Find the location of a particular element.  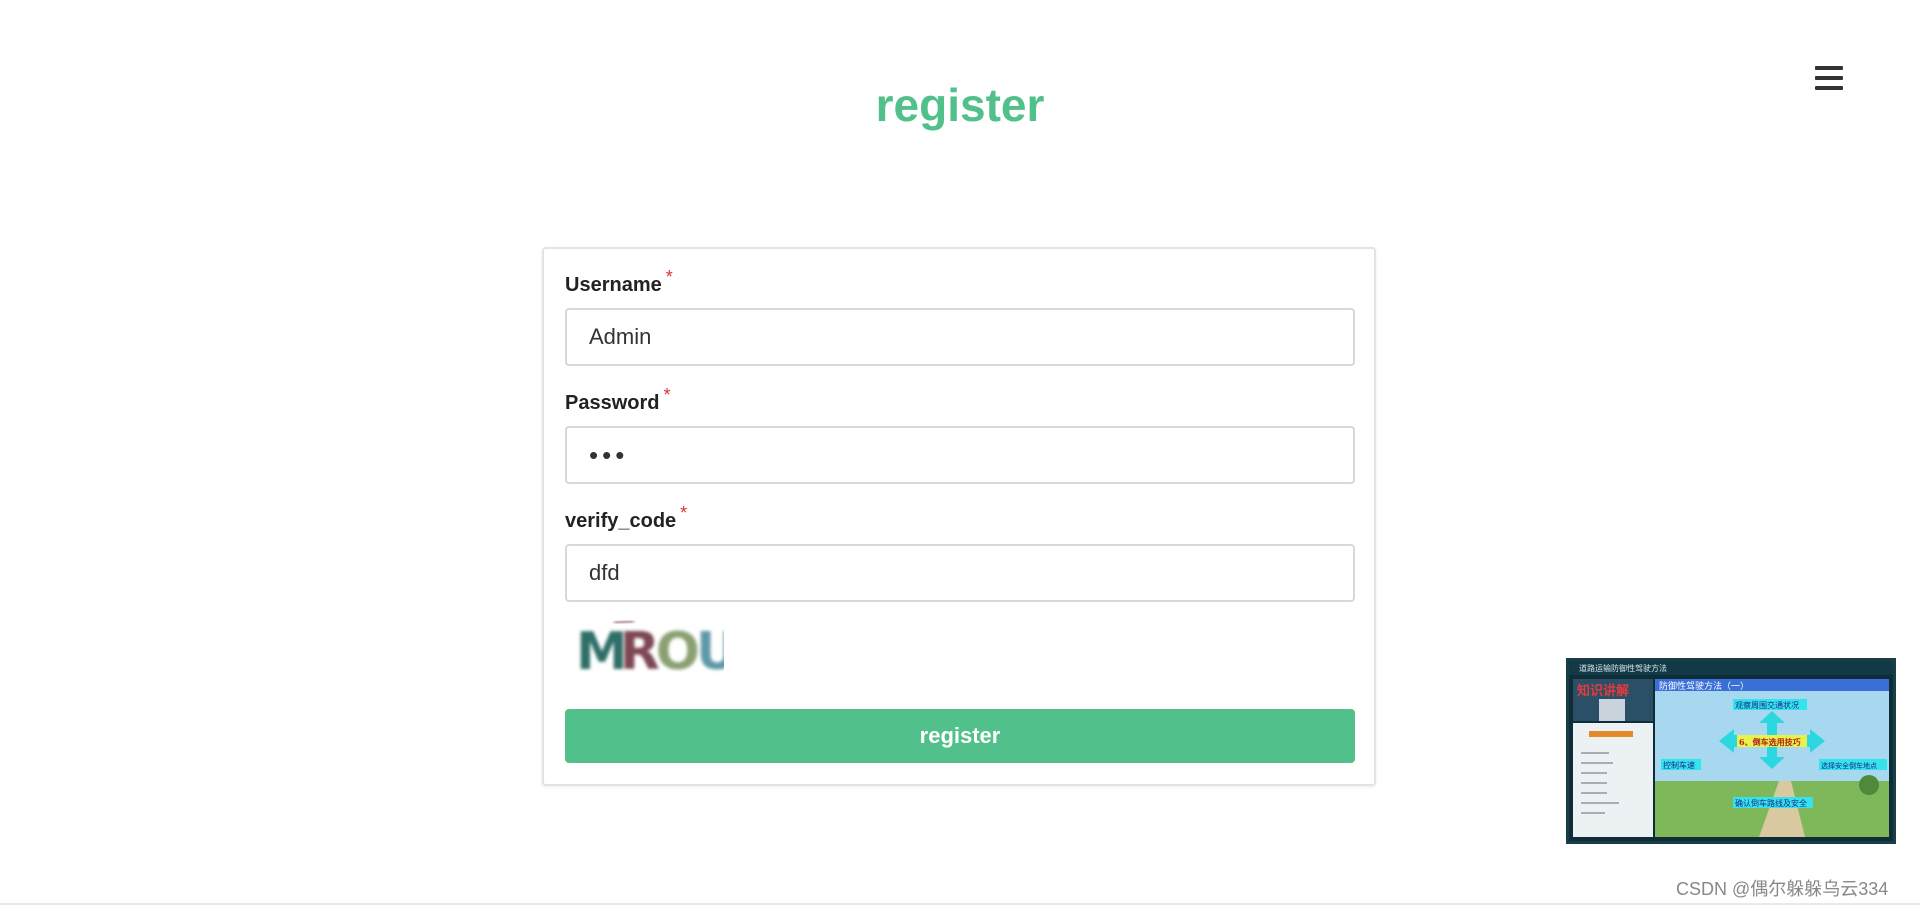

captcha-image: MROU is located at coordinates (649, 646).